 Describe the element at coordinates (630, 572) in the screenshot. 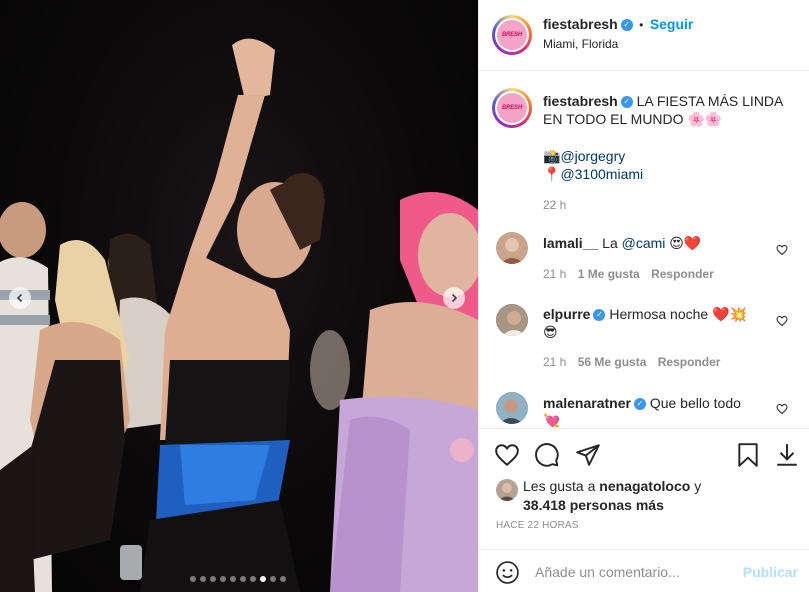

I see `comment-input` at that location.